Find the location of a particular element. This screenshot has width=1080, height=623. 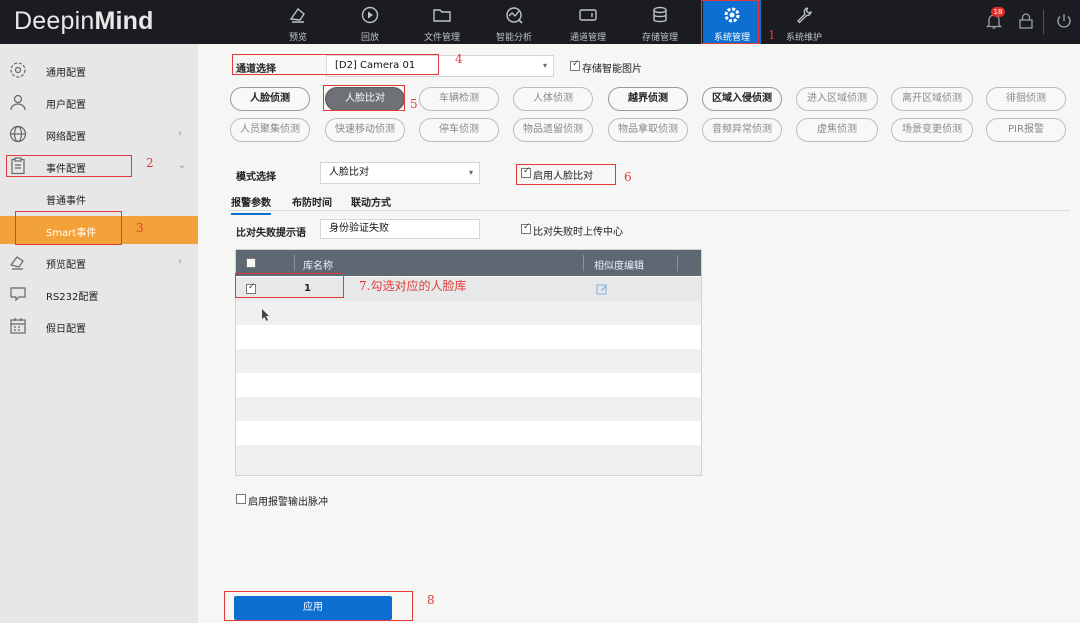

vehicle-detection-button: 车辆检测 is located at coordinates (459, 99).